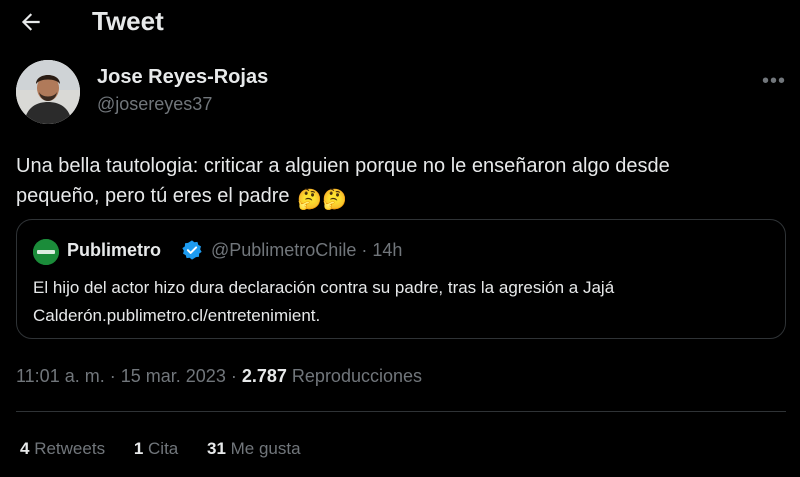  What do you see at coordinates (114, 250) in the screenshot?
I see `quoted-author-name: Publimetro` at bounding box center [114, 250].